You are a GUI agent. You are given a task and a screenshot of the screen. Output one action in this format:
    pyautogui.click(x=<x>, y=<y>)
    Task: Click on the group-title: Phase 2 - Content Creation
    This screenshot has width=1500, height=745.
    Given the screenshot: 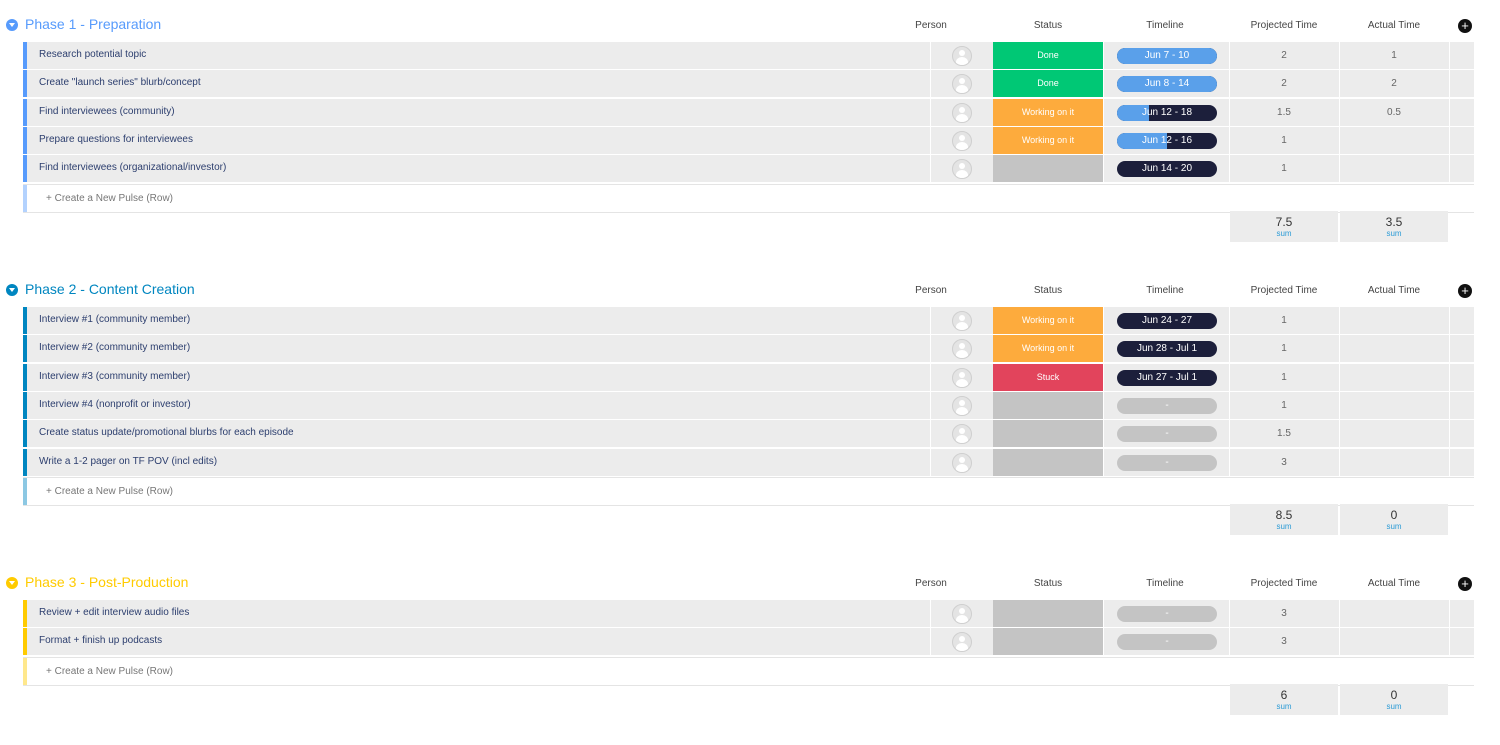 What is the action you would take?
    pyautogui.click(x=110, y=289)
    